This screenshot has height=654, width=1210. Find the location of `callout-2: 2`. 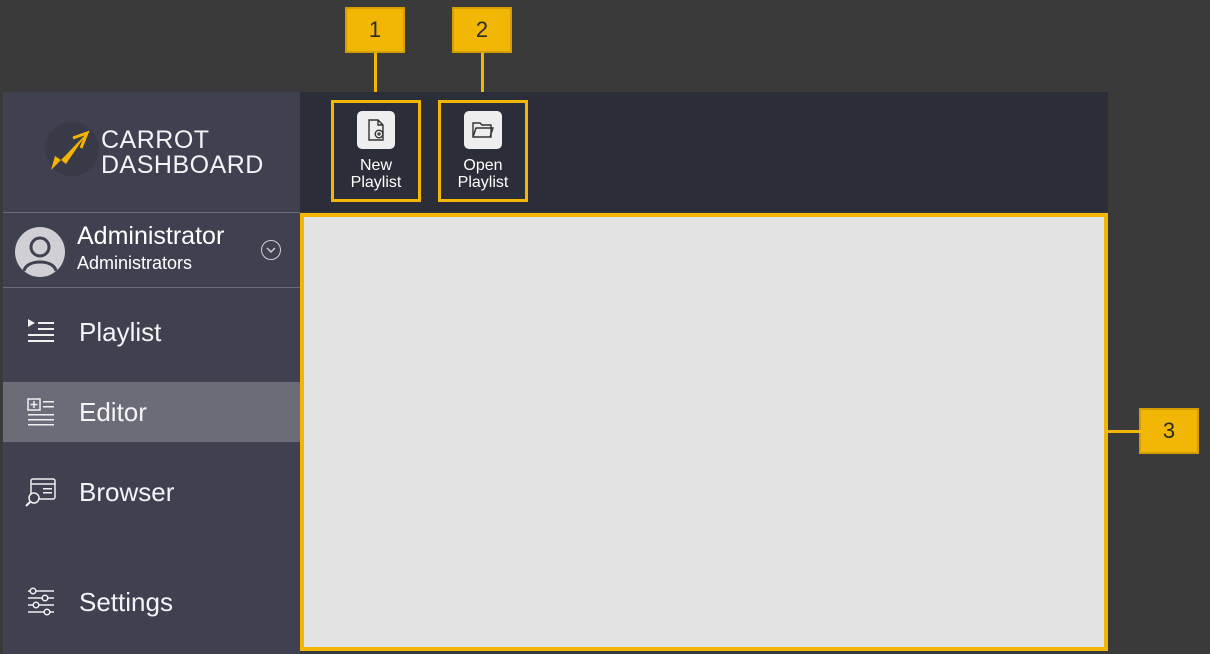

callout-2: 2 is located at coordinates (482, 30).